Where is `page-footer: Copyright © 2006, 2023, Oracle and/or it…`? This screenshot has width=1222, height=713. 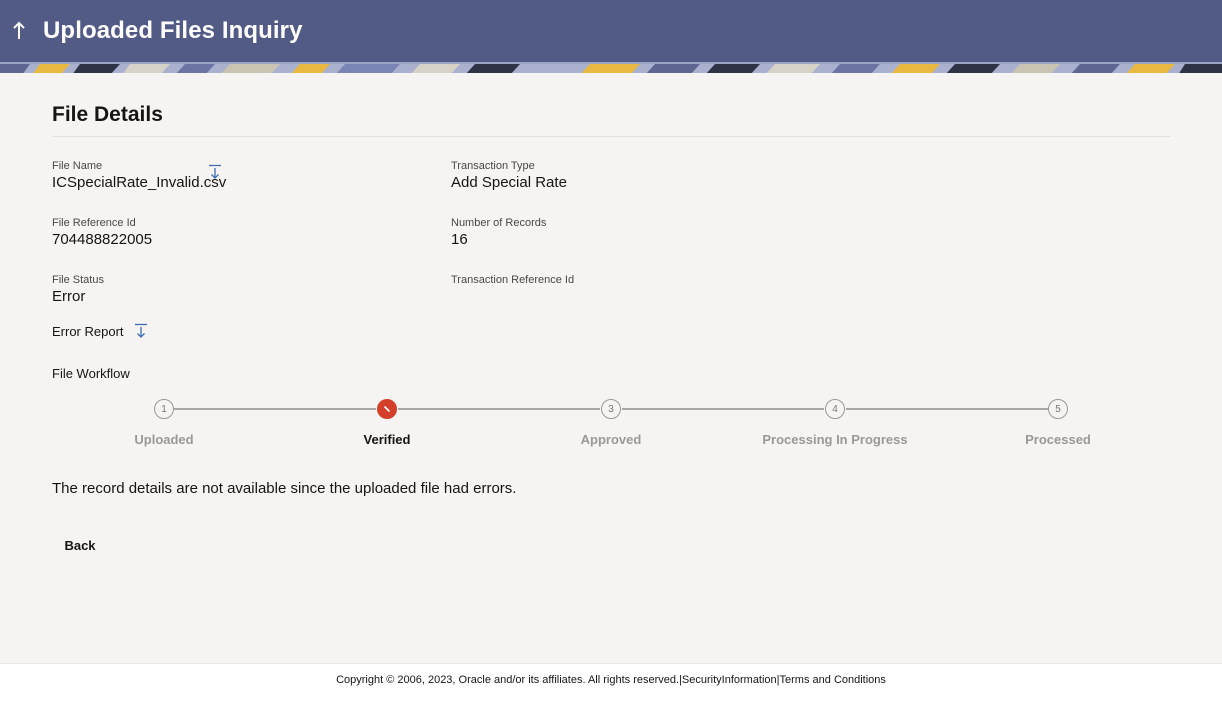 page-footer: Copyright © 2006, 2023, Oracle and/or it… is located at coordinates (611, 688).